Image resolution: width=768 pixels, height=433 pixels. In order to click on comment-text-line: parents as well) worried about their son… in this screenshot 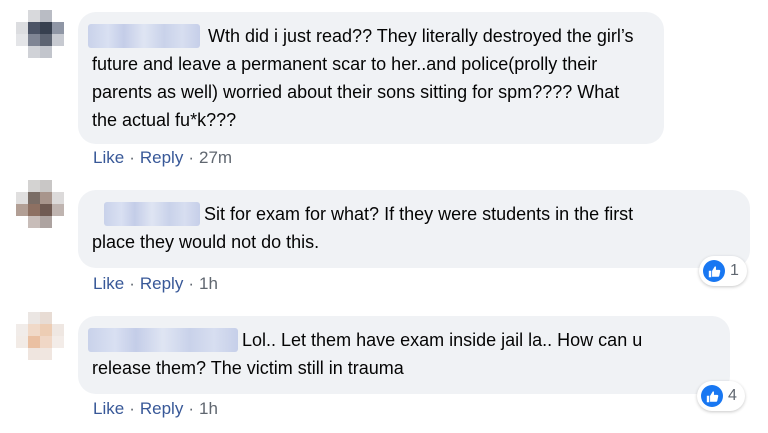, I will do `click(356, 92)`.